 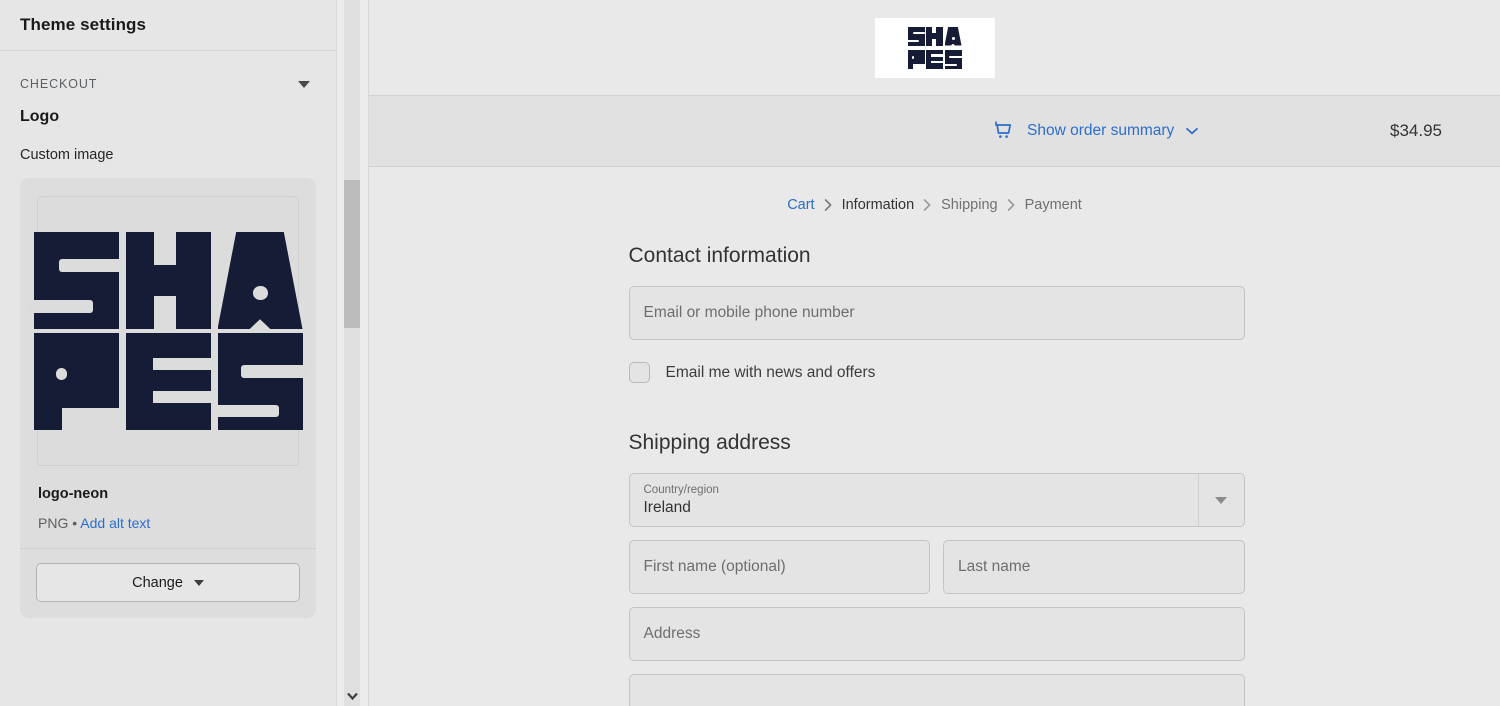 I want to click on show-order-summary-label: Show order summary, so click(x=1101, y=130).